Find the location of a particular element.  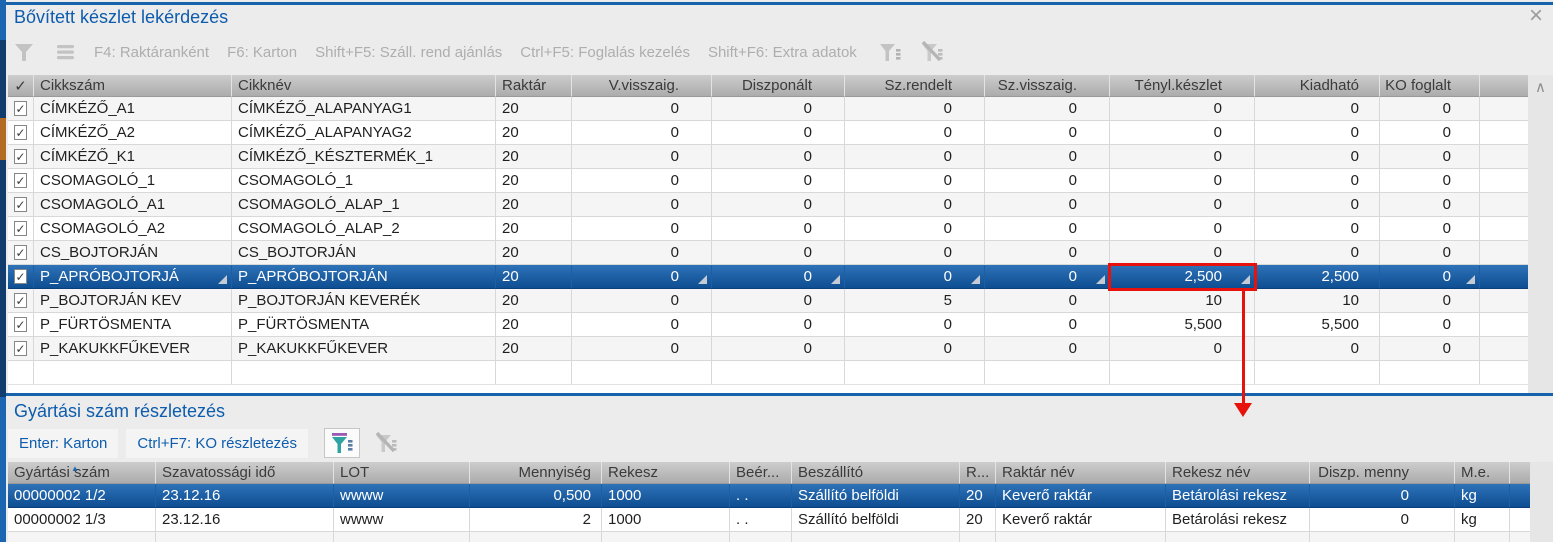

column-header: Gyártási szám ▲ is located at coordinates (82, 473).